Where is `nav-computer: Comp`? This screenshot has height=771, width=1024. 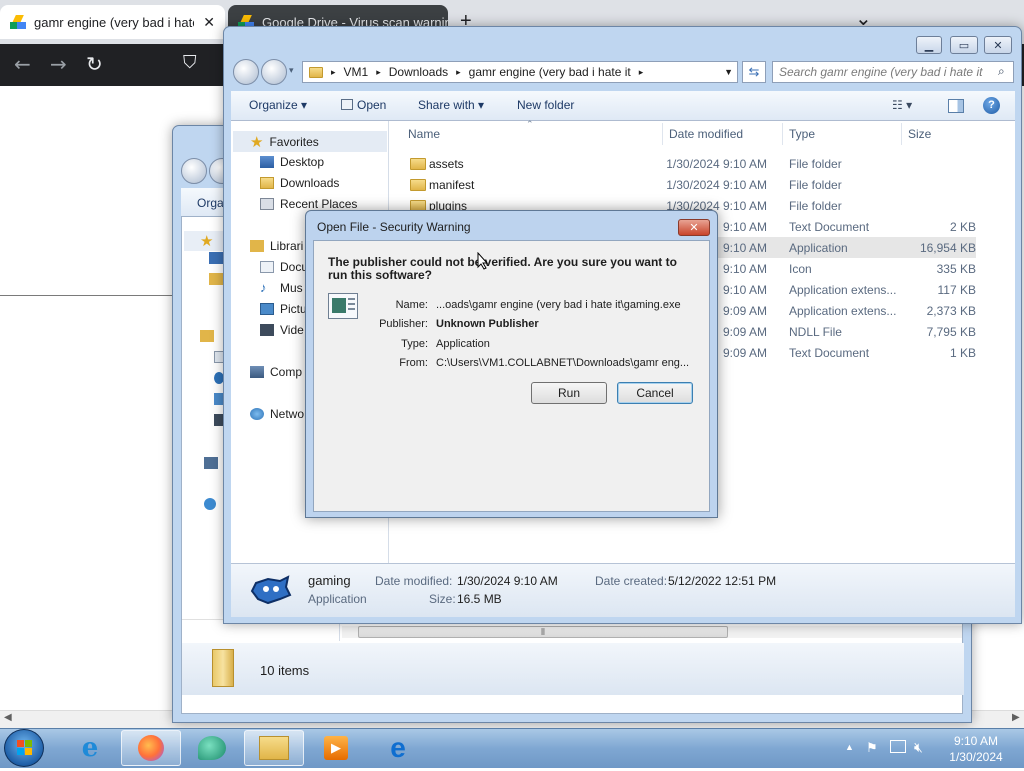 nav-computer: Comp is located at coordinates (276, 372).